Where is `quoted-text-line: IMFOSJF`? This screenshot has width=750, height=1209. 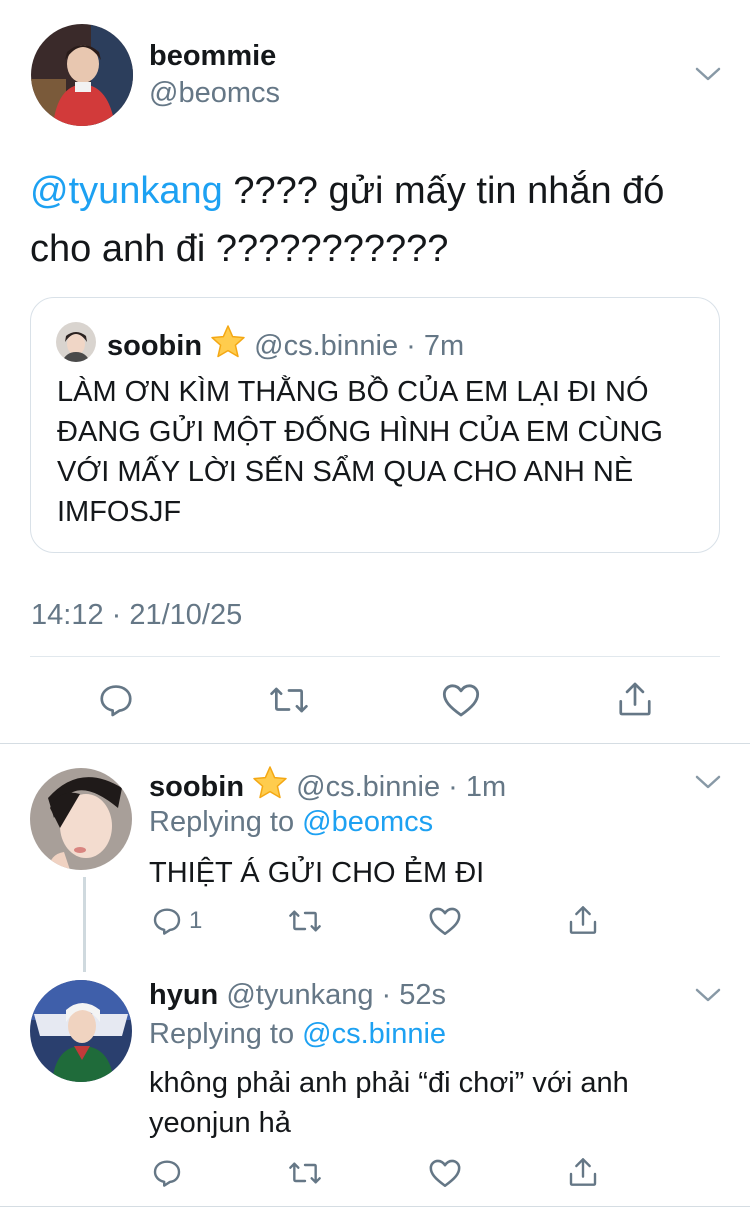 quoted-text-line: IMFOSJF is located at coordinates (119, 512).